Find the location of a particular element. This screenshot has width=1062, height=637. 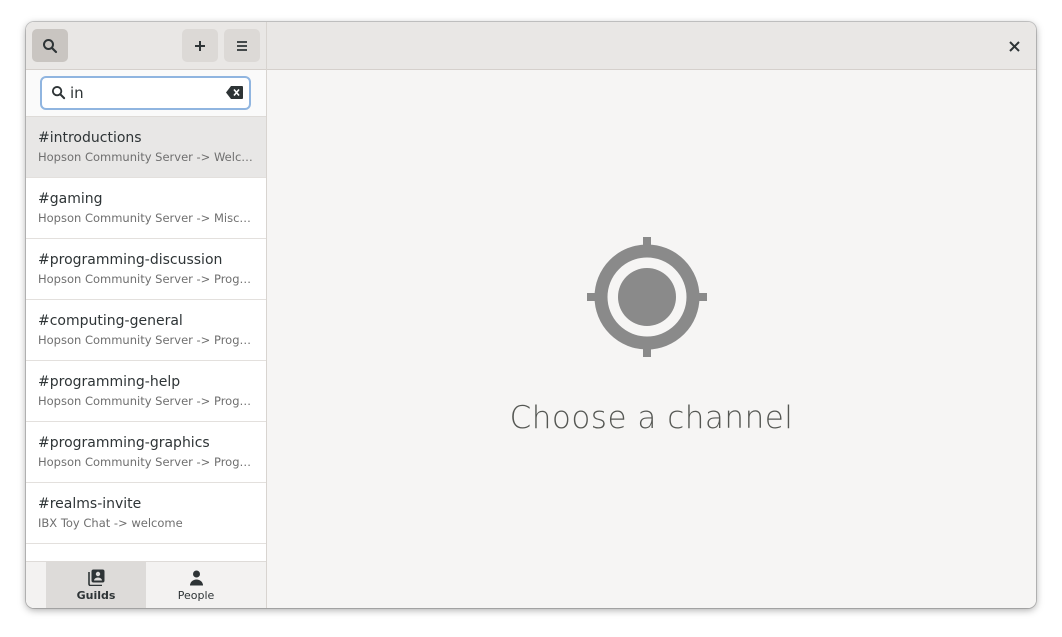

add-button is located at coordinates (200, 45).